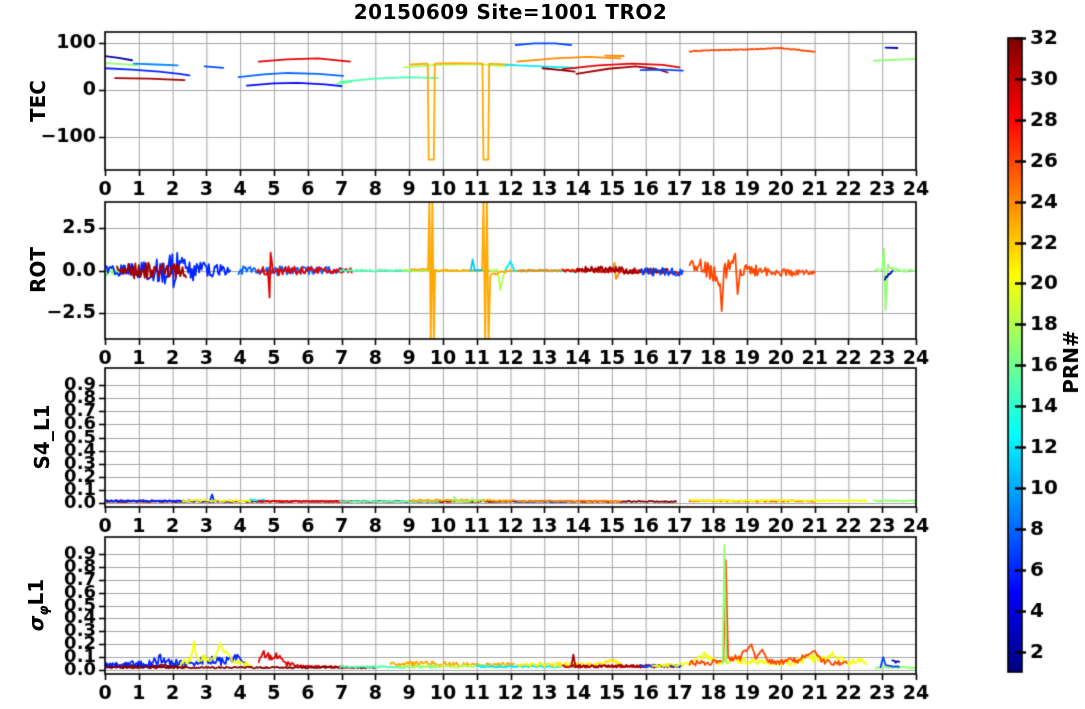  What do you see at coordinates (1071, 362) in the screenshot?
I see `colorbar-label: PRN#` at bounding box center [1071, 362].